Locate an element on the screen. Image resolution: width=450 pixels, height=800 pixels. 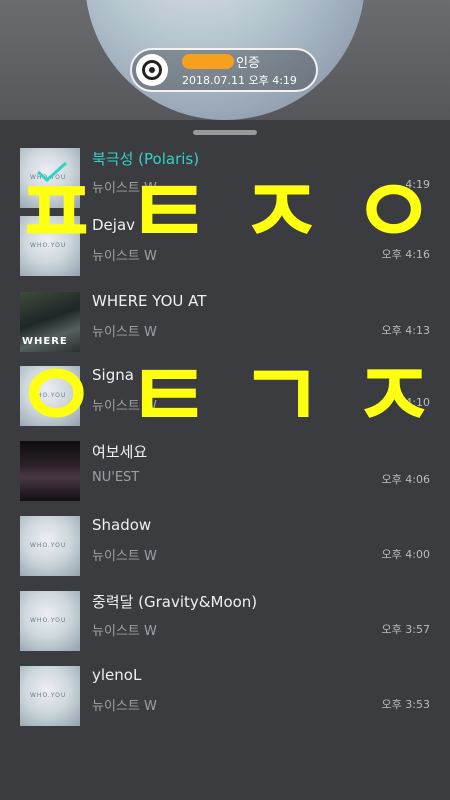
song-title: 여보세요 is located at coordinates (120, 452).